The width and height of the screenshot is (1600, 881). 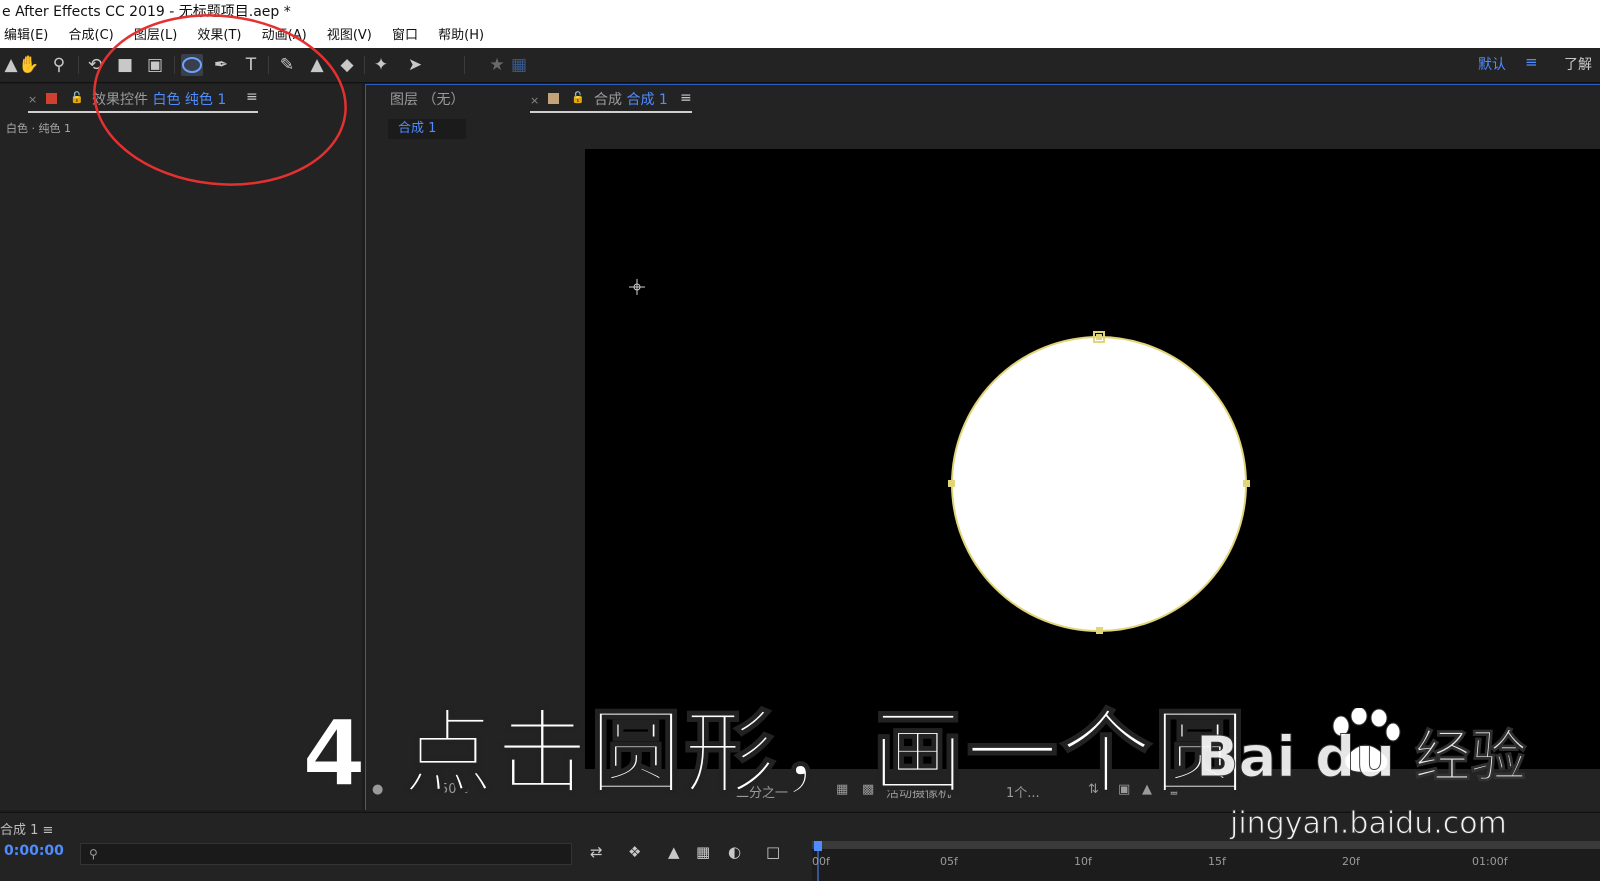 I want to click on effect-controls-tab-label: 效果控件 白色 纯色 1, so click(x=159, y=99).